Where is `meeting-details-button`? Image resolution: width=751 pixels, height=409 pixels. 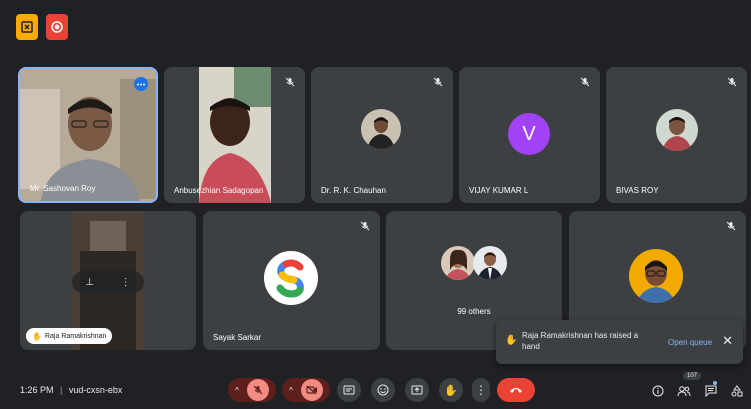
meeting-details-button is located at coordinates (658, 391).